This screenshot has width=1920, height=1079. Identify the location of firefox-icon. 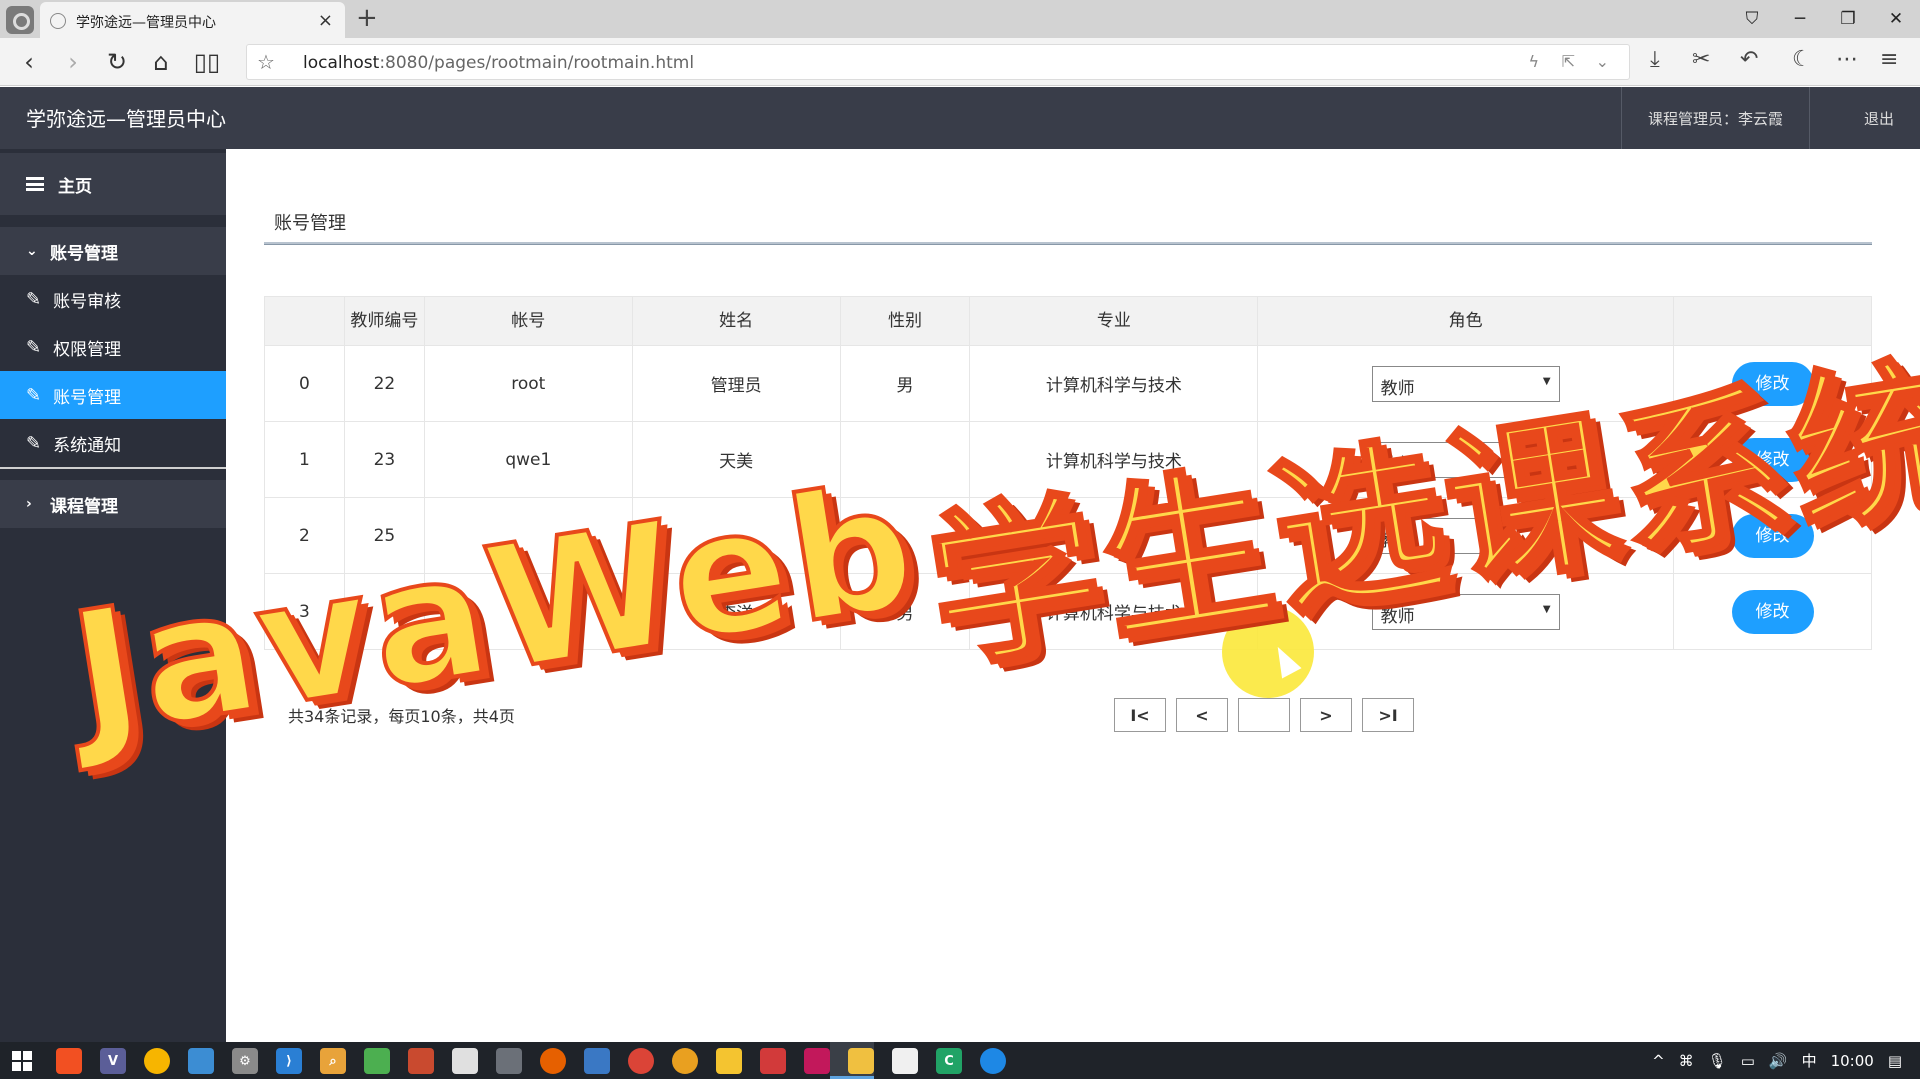
(553, 1061).